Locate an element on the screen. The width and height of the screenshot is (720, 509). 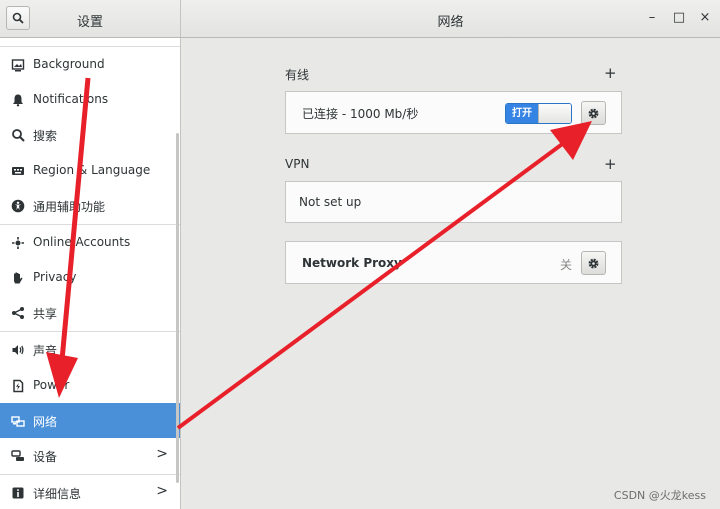
sidebar-item-label: Region & Language is located at coordinates (92, 170).